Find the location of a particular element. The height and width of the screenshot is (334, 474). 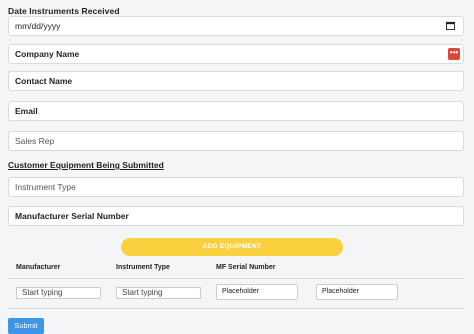

date-value: mm/dd/yyyy is located at coordinates (38, 26).